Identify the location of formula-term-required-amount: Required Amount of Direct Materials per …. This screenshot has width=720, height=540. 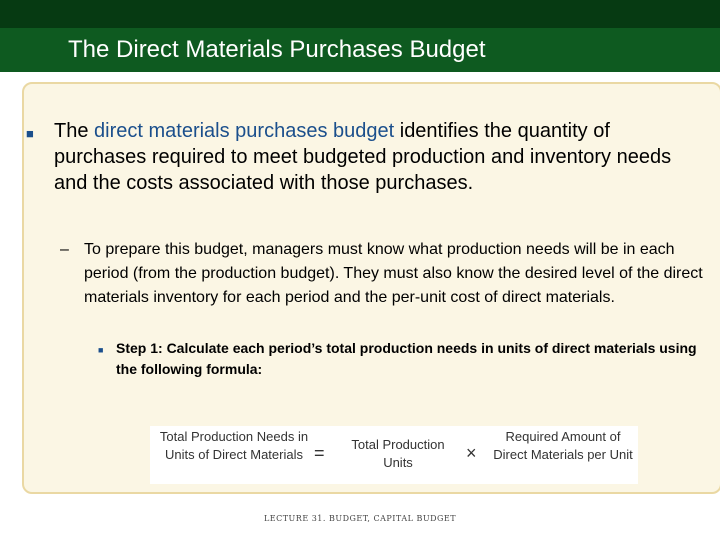
(563, 445).